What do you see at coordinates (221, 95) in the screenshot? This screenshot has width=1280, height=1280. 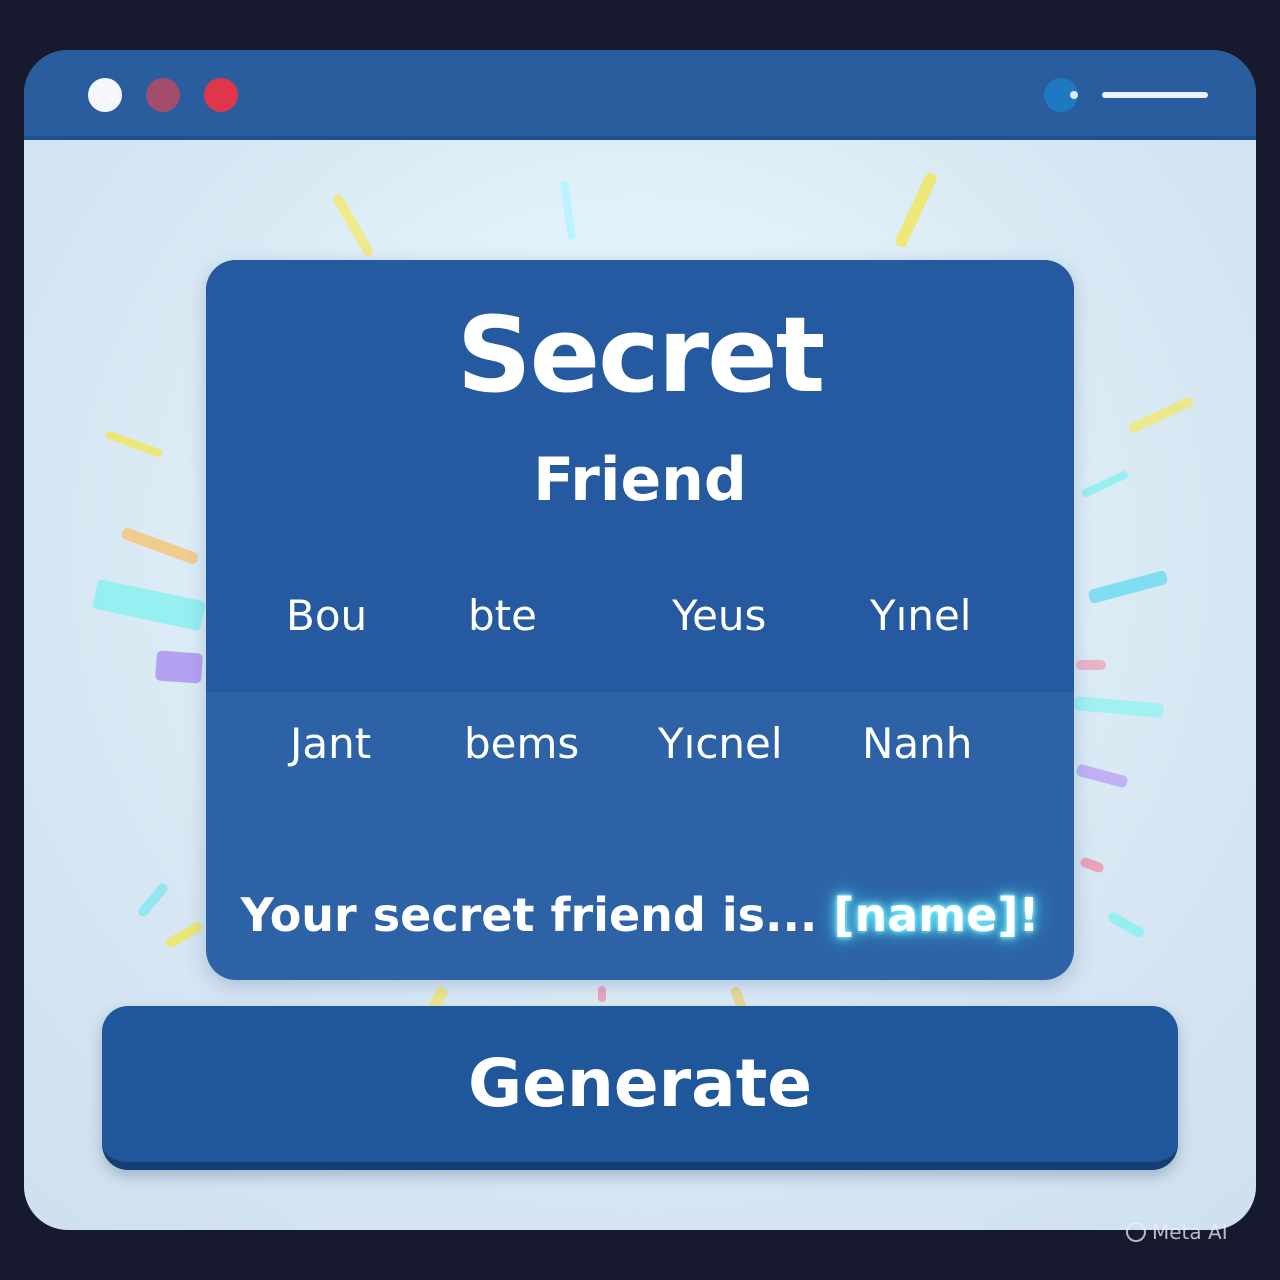 I see `maximize-window-button` at bounding box center [221, 95].